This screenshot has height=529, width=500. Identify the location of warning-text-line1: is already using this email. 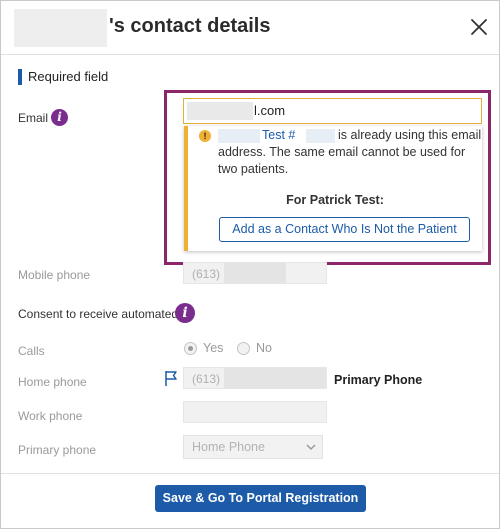
(410, 135).